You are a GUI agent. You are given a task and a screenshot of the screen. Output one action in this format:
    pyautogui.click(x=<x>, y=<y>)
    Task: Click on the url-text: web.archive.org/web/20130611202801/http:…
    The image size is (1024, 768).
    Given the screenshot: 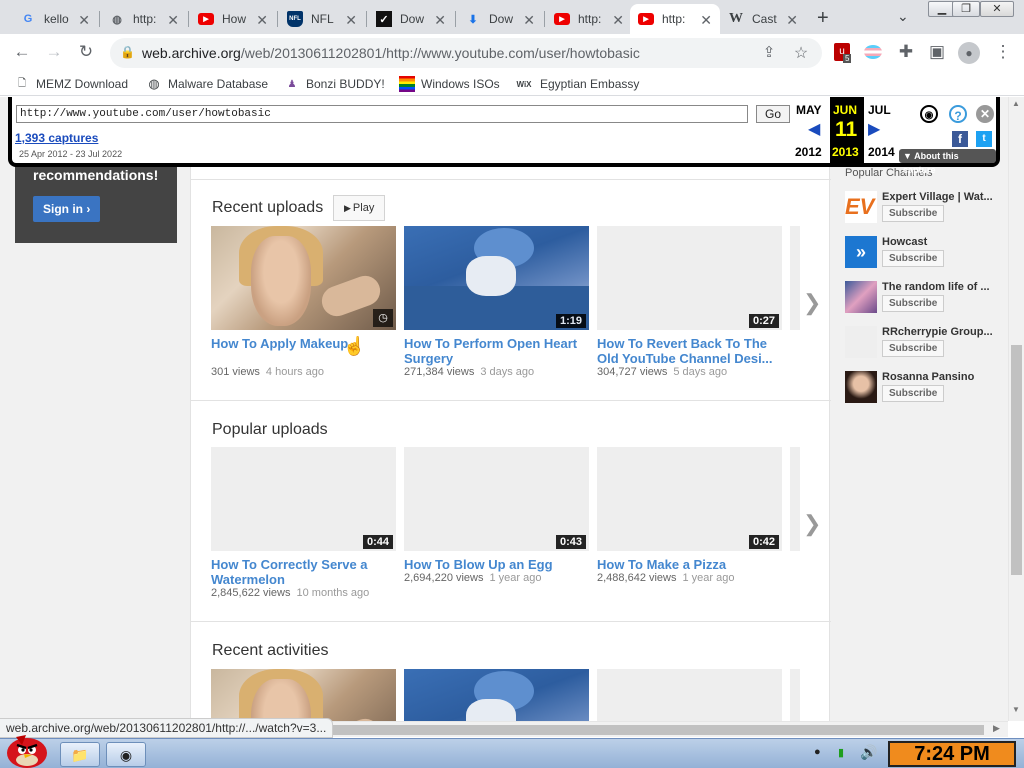 What is the action you would take?
    pyautogui.click(x=391, y=53)
    